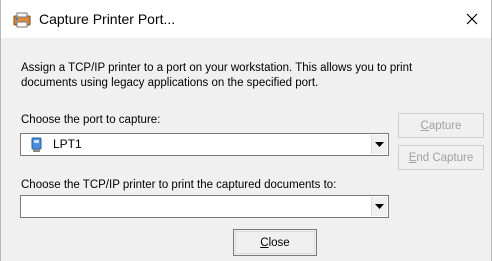 The image size is (492, 261). What do you see at coordinates (412, 157) in the screenshot?
I see `end-capture-button-mnemonic: E` at bounding box center [412, 157].